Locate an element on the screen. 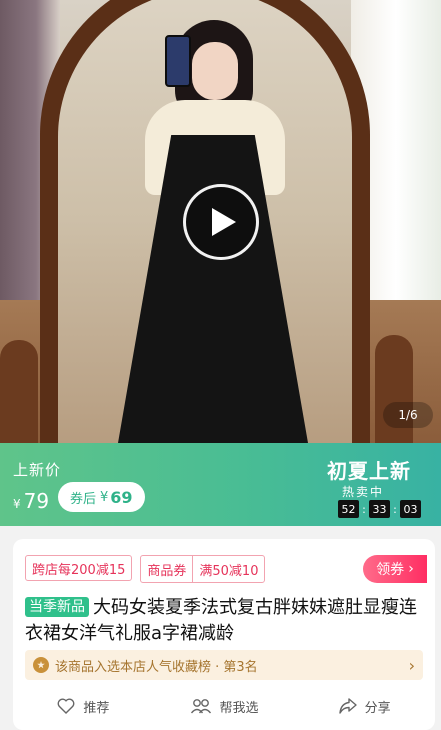 This screenshot has width=441, height=730. get-coupon-label: 领券 is located at coordinates (390, 570).